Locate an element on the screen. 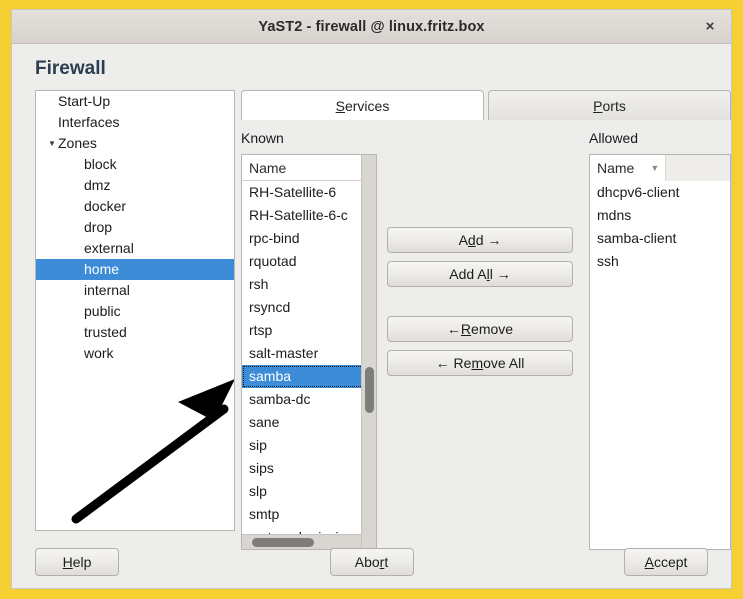 The height and width of the screenshot is (599, 743). sidebar-item-block: block is located at coordinates (135, 164).